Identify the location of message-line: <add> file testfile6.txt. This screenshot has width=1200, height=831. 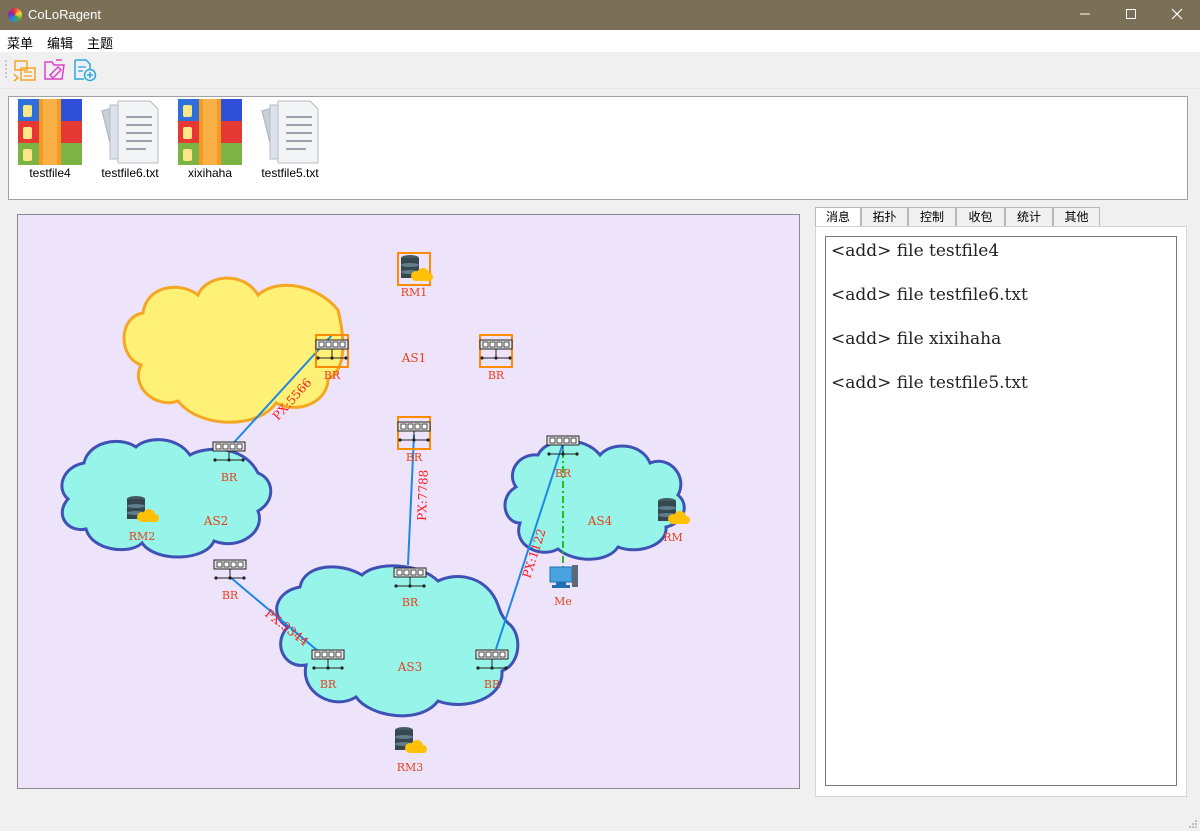
(929, 295).